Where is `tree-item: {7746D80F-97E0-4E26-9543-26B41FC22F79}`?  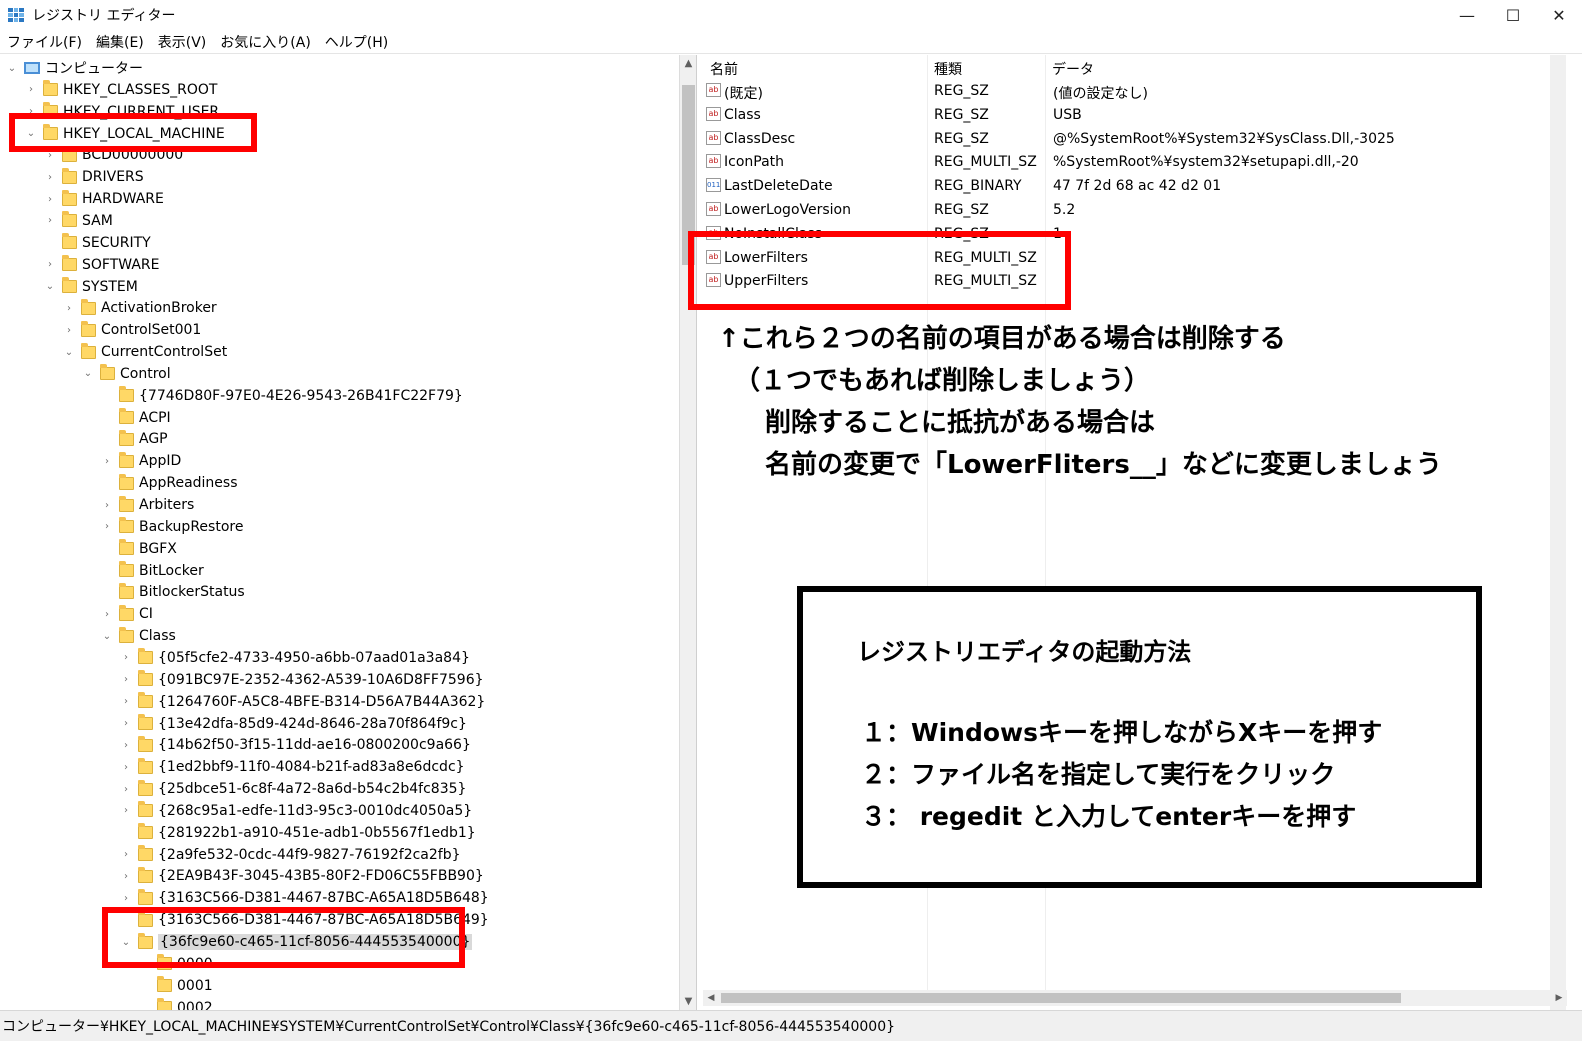
tree-item: {7746D80F-97E0-4E26-9543-26B41FC22F79} is located at coordinates (282, 396).